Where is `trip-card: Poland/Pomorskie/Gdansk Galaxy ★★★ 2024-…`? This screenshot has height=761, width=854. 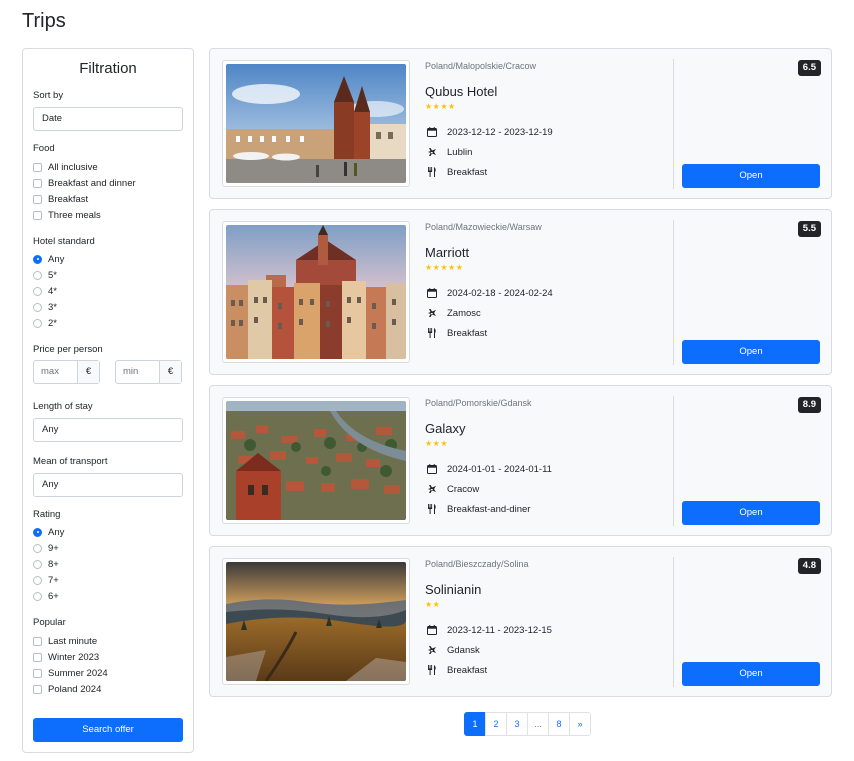 trip-card: Poland/Pomorskie/Gdansk Galaxy ★★★ 2024-… is located at coordinates (520, 460).